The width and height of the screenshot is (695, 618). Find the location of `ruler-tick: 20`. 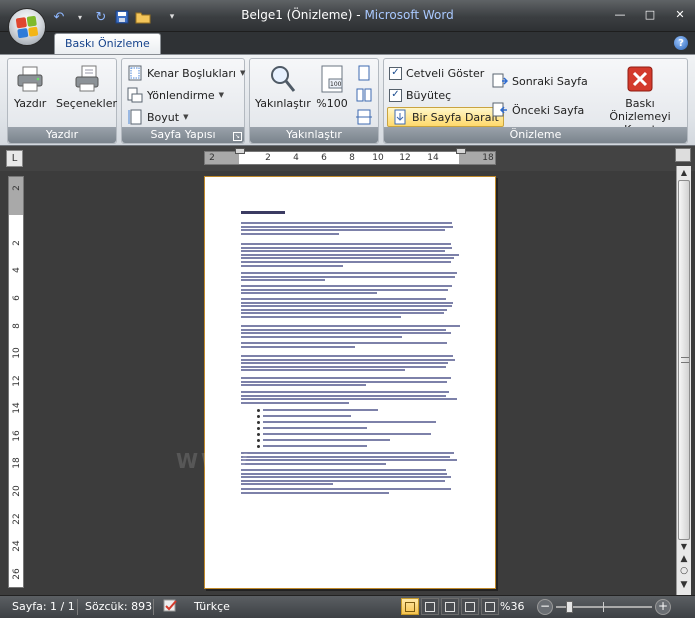

ruler-tick: 20 is located at coordinates (17, 491).